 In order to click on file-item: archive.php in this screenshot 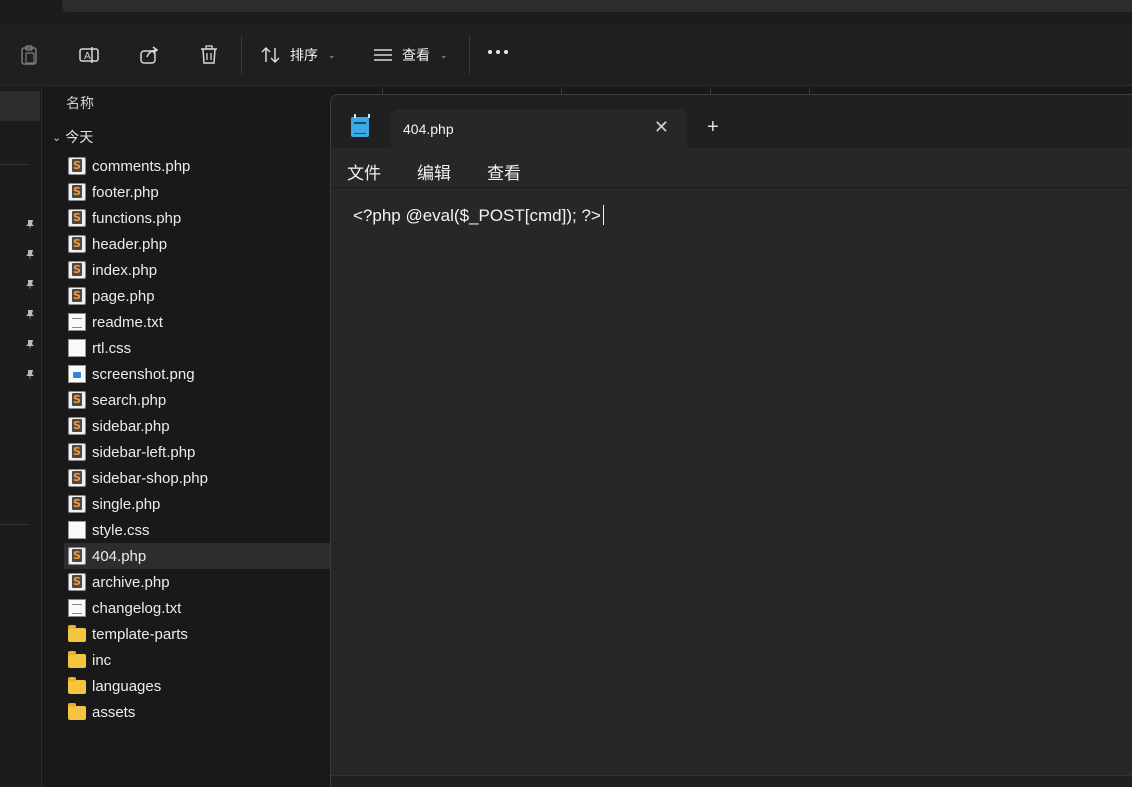, I will do `click(199, 582)`.